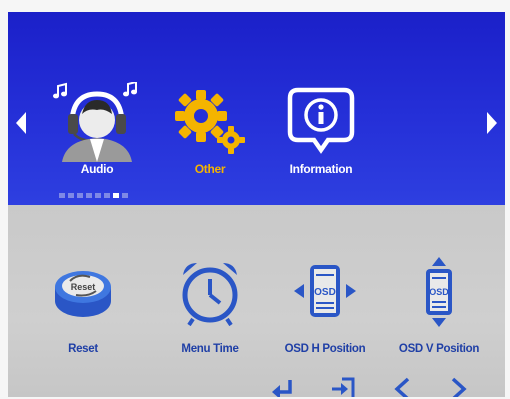 The width and height of the screenshot is (510, 399). I want to click on category-other-label: Other, so click(210, 169).